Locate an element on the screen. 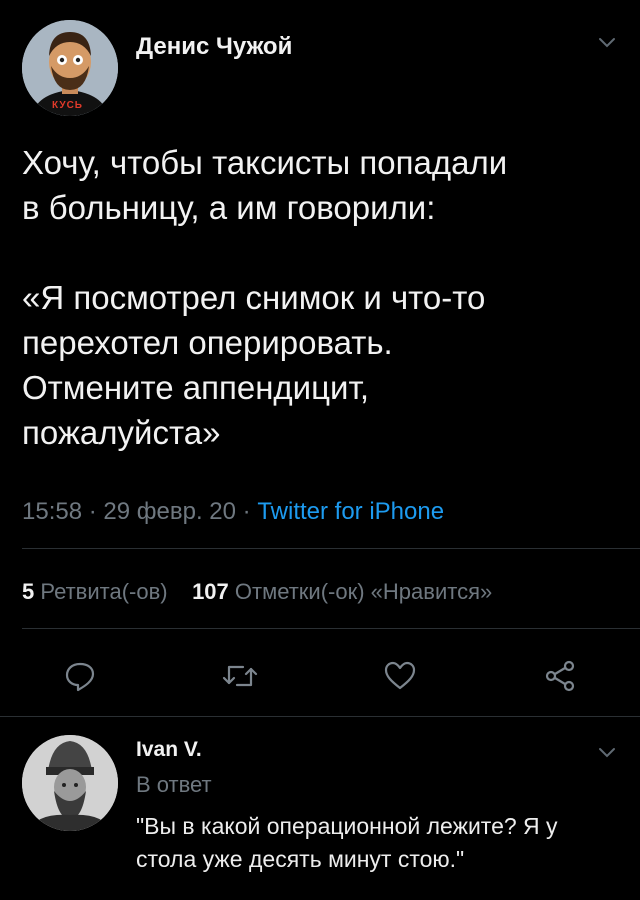 This screenshot has height=900, width=640. author-name: Денис Чужой is located at coordinates (214, 47).